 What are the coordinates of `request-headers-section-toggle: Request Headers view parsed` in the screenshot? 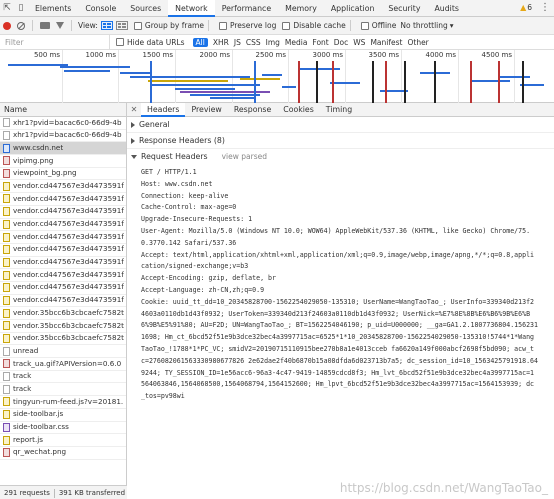 It's located at (340, 157).